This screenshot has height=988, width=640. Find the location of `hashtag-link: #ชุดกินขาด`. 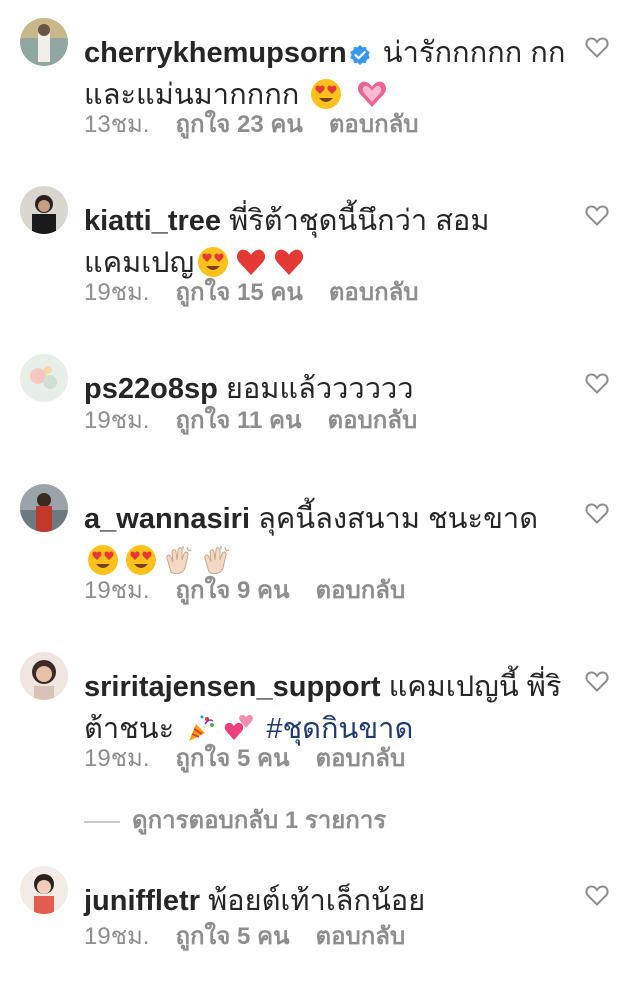

hashtag-link: #ชุดกินขาด is located at coordinates (339, 729).